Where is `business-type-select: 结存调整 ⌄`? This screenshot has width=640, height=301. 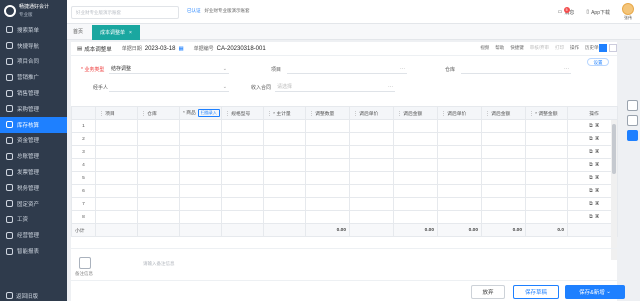 business-type-select: 结存调整 ⌄ is located at coordinates (169, 69).